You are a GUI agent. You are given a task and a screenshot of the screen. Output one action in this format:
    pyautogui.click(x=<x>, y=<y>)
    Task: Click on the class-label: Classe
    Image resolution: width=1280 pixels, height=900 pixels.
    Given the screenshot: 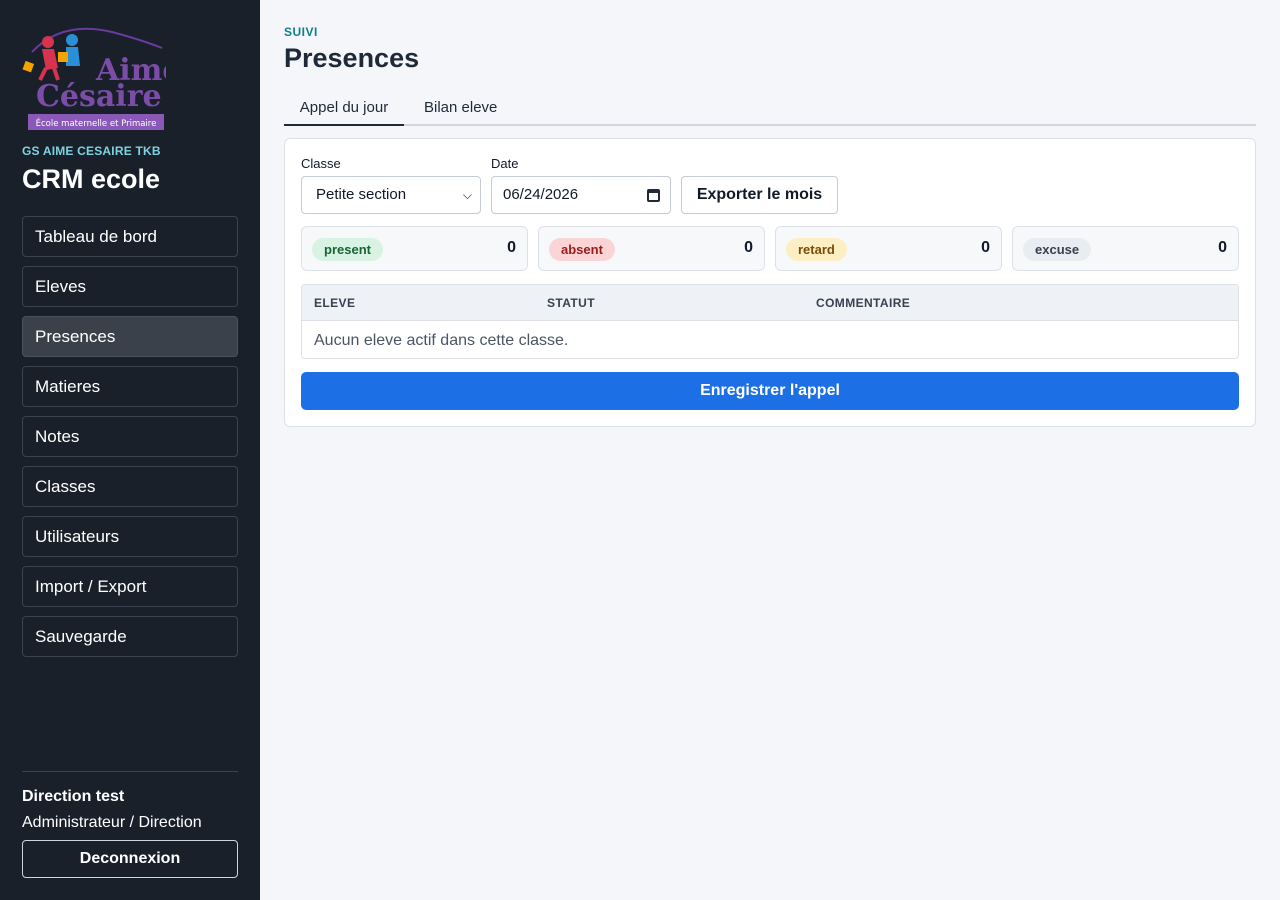 What is the action you would take?
    pyautogui.click(x=321, y=163)
    